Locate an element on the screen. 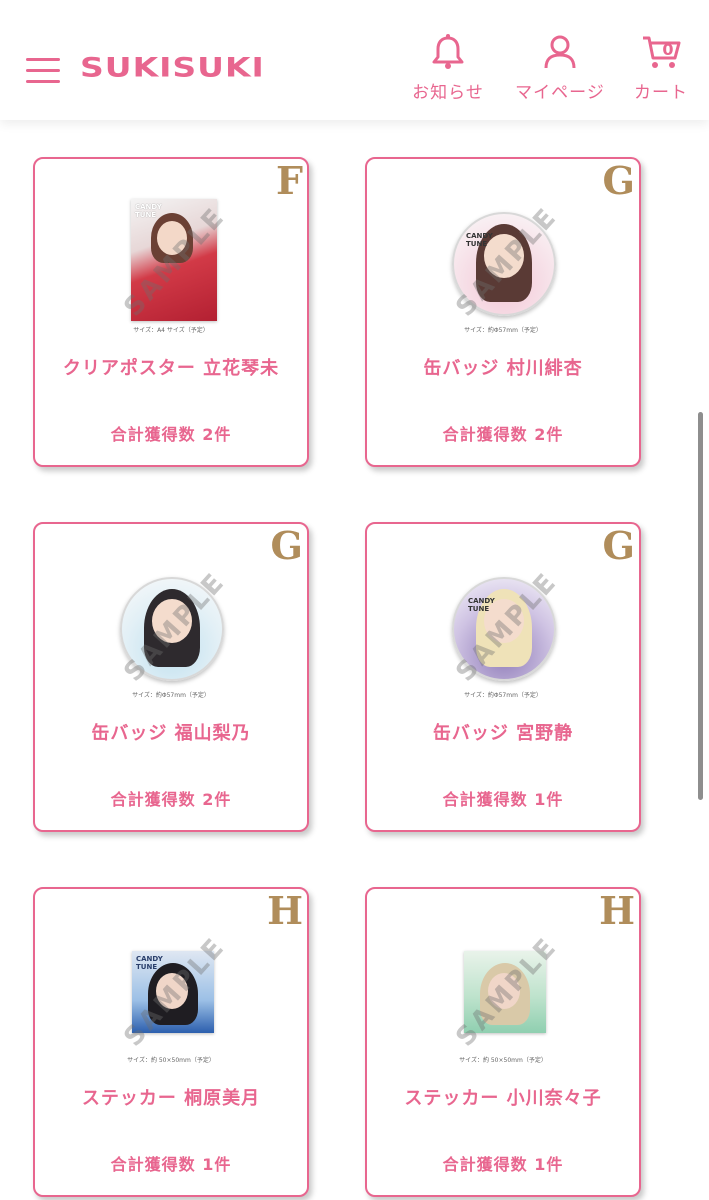 This screenshot has width=709, height=1200. product-title: 缶バッジ 宮野静 is located at coordinates (503, 733).